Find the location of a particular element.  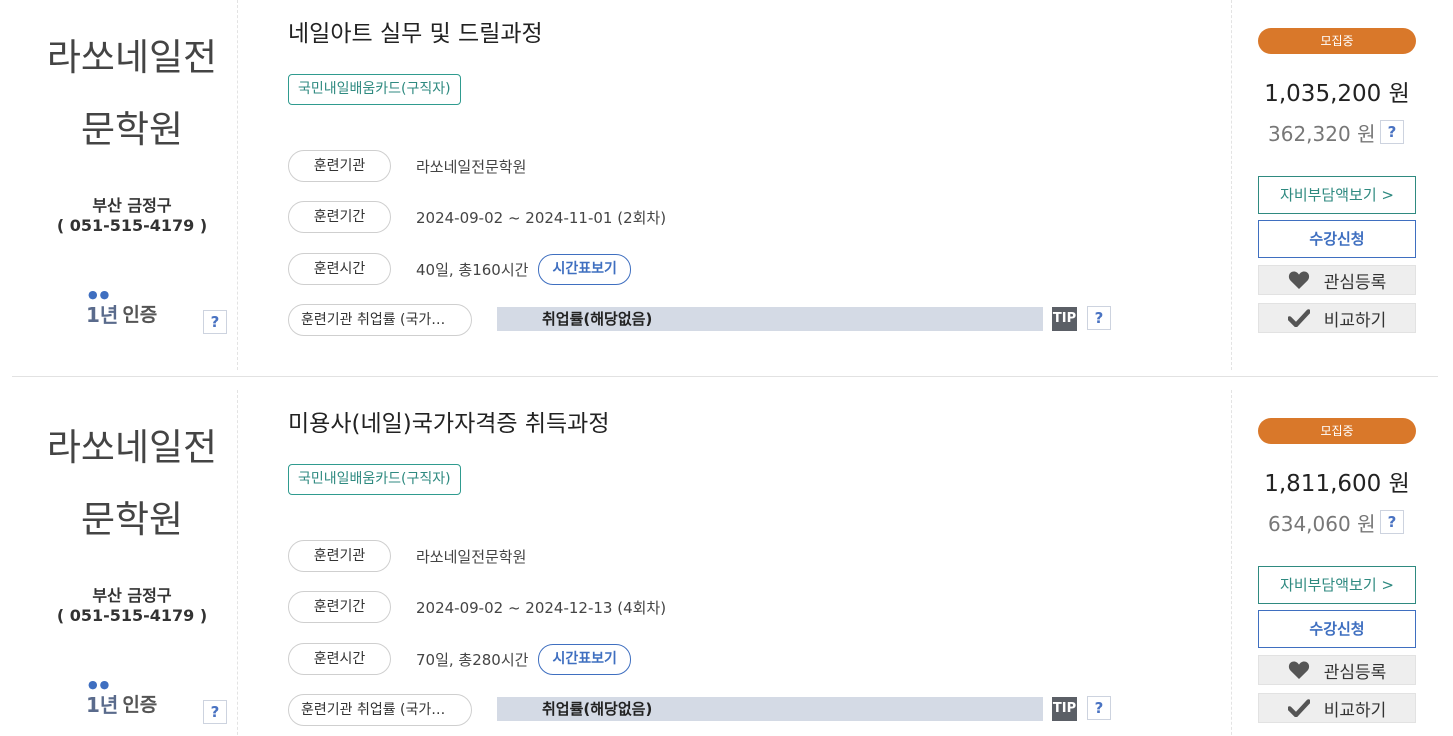

period-value: 2024-09-02 ~ 2024-11-01 (2회차) is located at coordinates (541, 217).